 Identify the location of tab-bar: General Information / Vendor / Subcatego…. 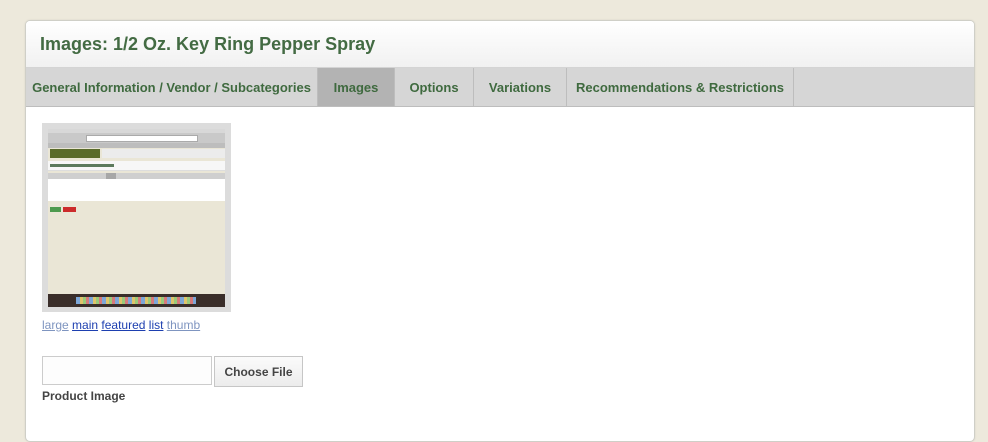
(500, 87).